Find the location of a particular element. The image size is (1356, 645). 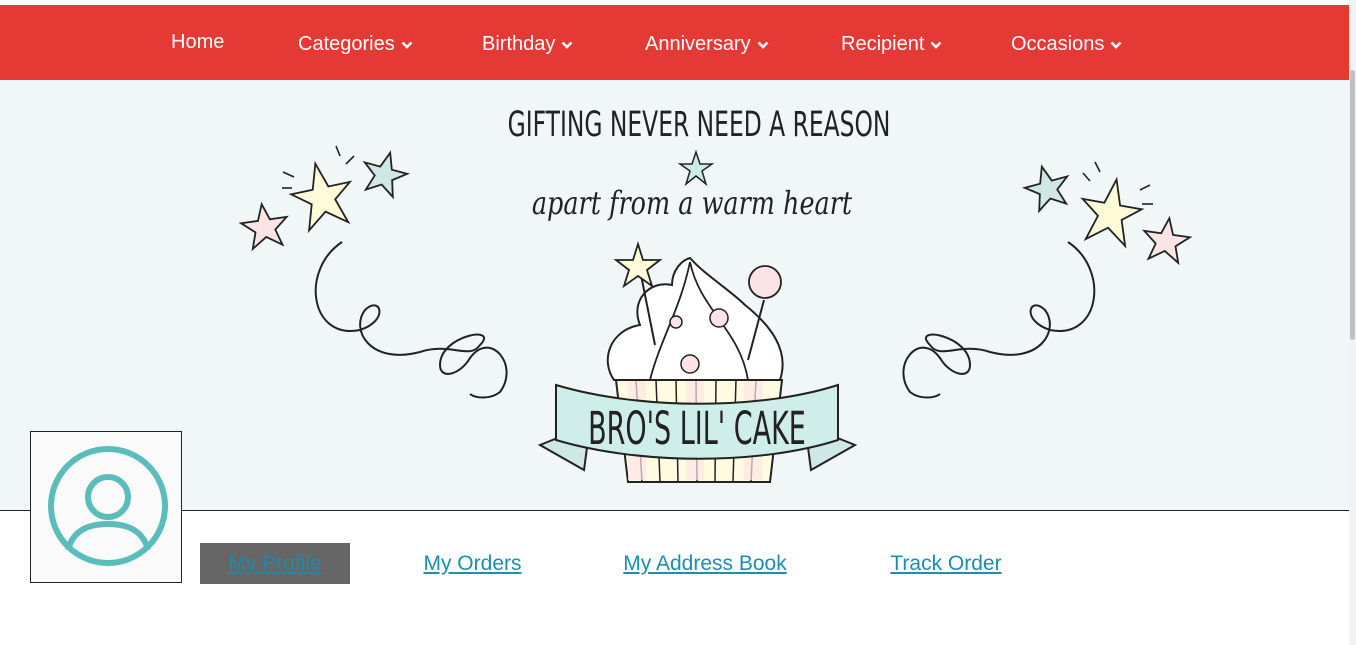

tab-my-profile: My Profile is located at coordinates (275, 563).